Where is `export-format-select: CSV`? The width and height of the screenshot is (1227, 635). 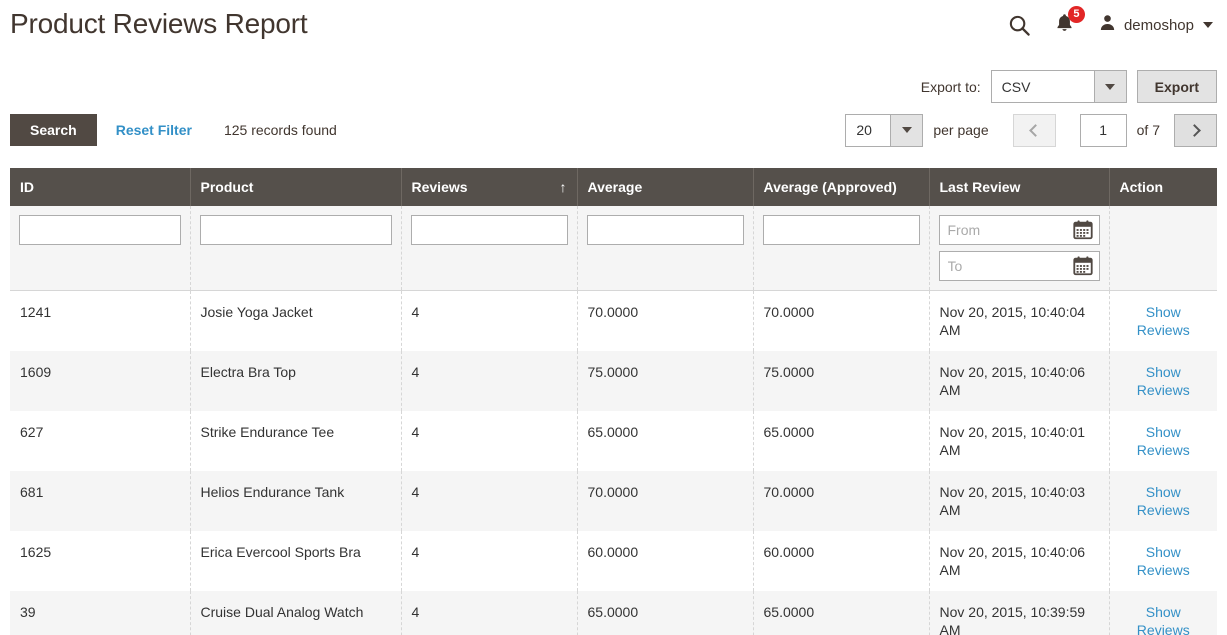 export-format-select: CSV is located at coordinates (1058, 86).